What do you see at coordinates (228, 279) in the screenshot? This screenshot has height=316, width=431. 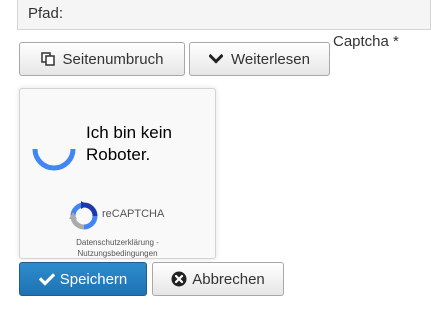 I see `cancel-label: Abbrechen` at bounding box center [228, 279].